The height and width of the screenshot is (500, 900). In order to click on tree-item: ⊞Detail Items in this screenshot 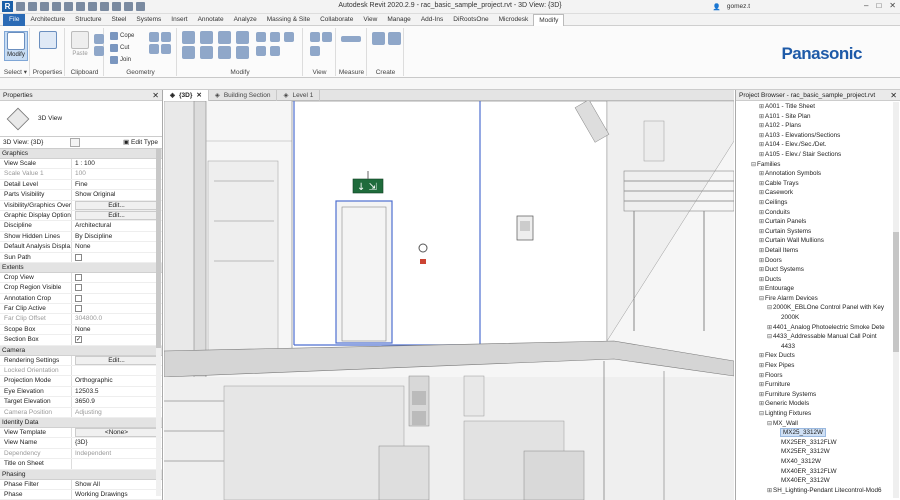, I will do `click(818, 251)`.